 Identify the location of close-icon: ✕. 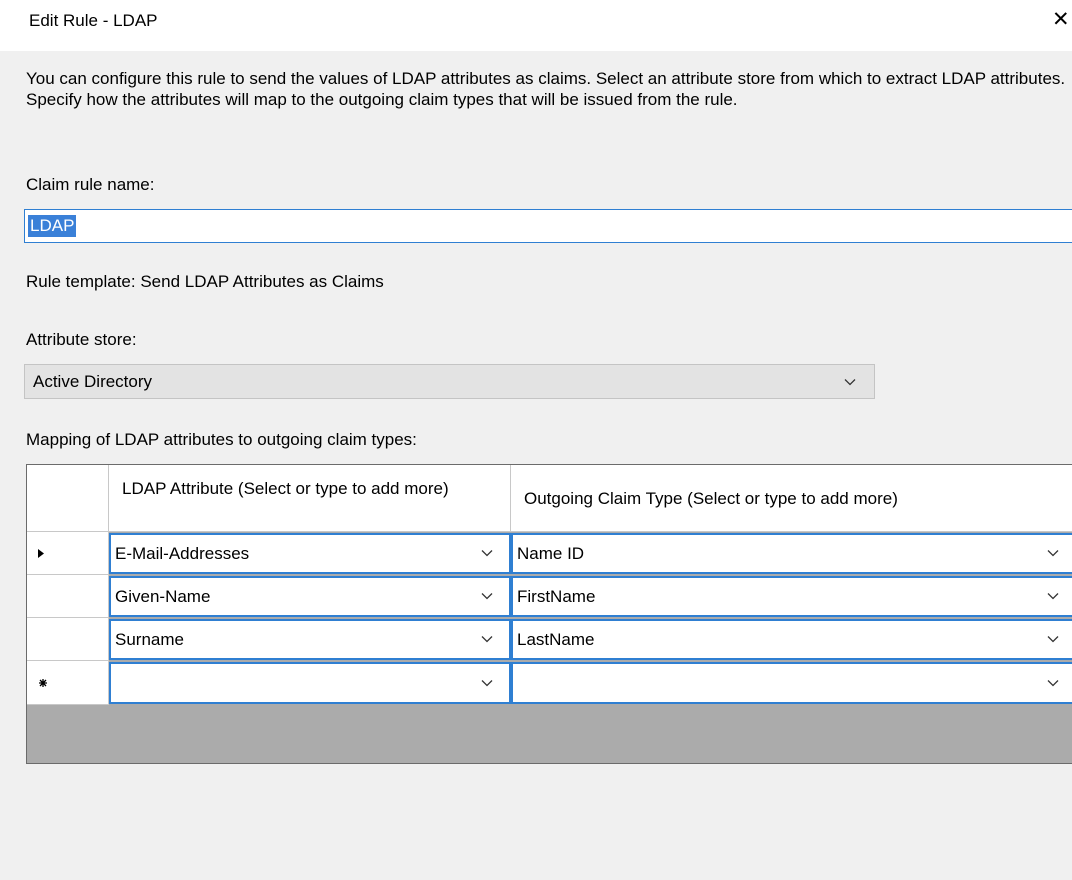
(1062, 20).